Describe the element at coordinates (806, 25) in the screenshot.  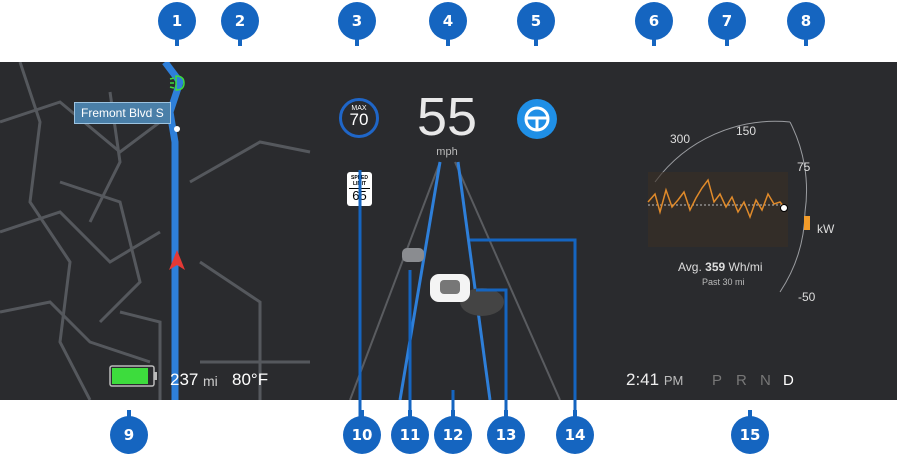
I see `callout-8: 8` at that location.